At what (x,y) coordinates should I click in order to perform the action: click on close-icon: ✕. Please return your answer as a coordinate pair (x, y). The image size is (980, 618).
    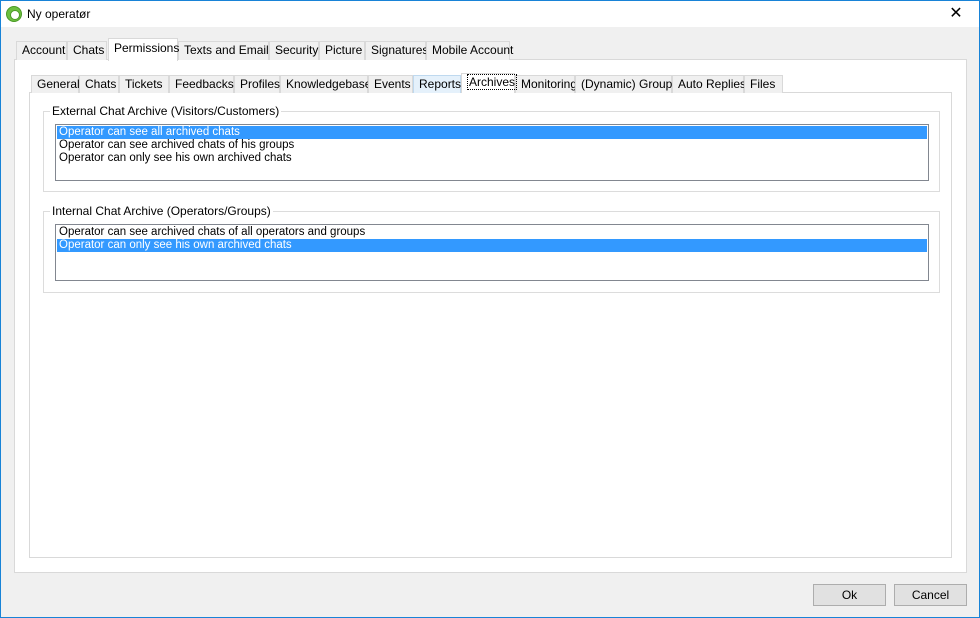
    Looking at the image, I should click on (956, 13).